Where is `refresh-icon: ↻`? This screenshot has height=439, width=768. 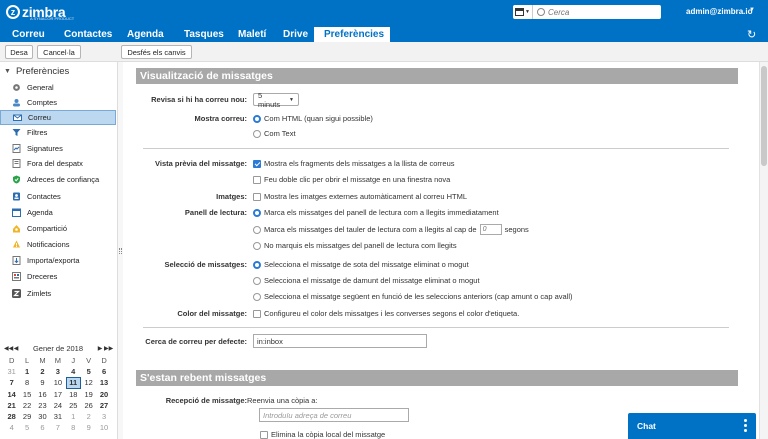 refresh-icon: ↻ is located at coordinates (751, 34).